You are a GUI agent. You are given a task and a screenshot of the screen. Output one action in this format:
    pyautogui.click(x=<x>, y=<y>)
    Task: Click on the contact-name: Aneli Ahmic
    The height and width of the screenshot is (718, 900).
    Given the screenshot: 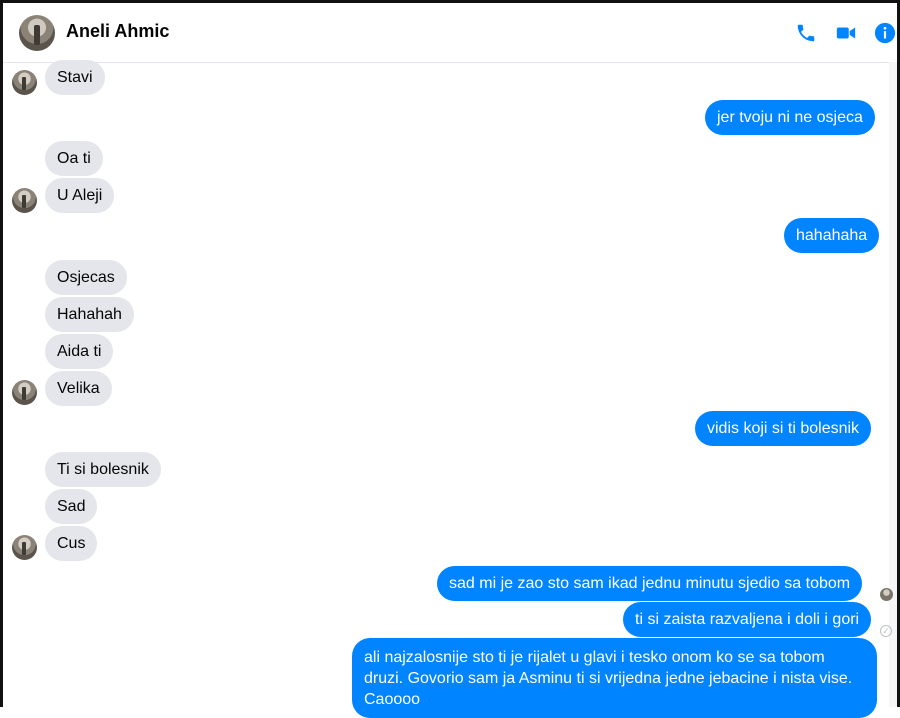 What is the action you would take?
    pyautogui.click(x=117, y=31)
    